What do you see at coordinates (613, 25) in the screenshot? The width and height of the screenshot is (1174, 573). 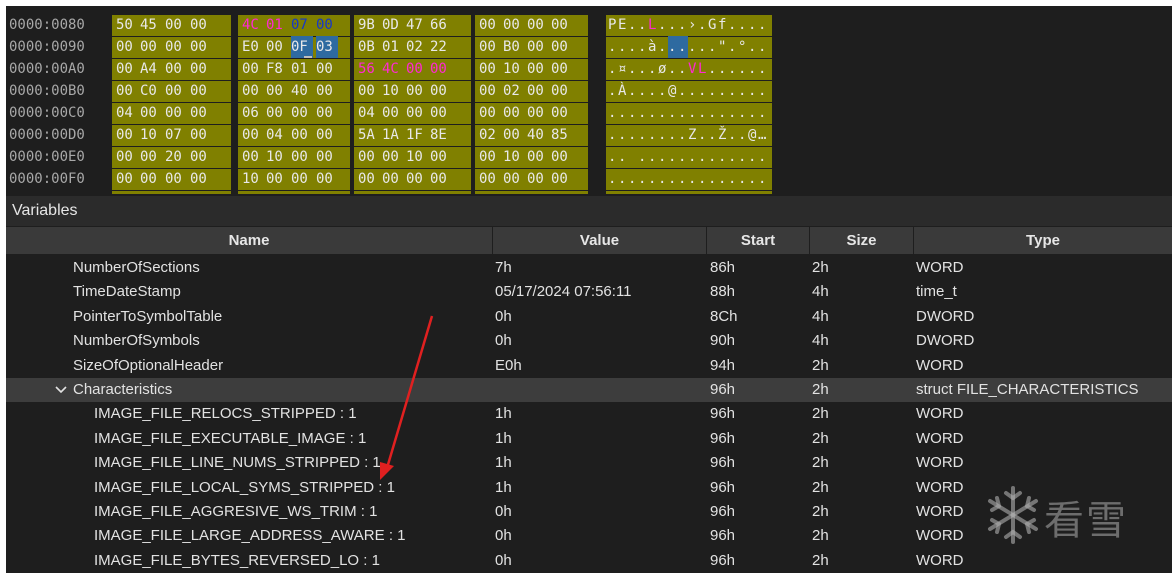 I see `ascii-char: P` at bounding box center [613, 25].